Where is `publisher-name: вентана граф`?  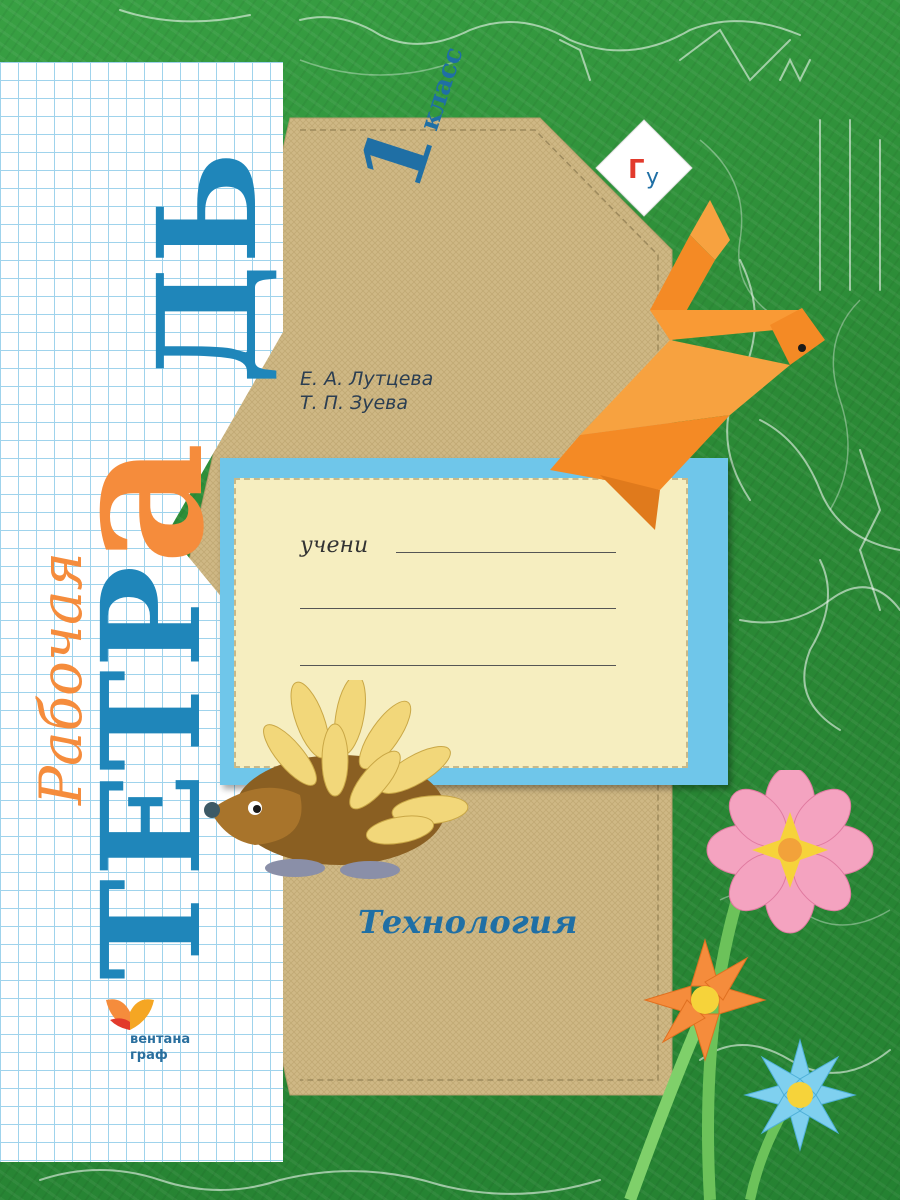 publisher-name: вентана граф is located at coordinates (160, 1048).